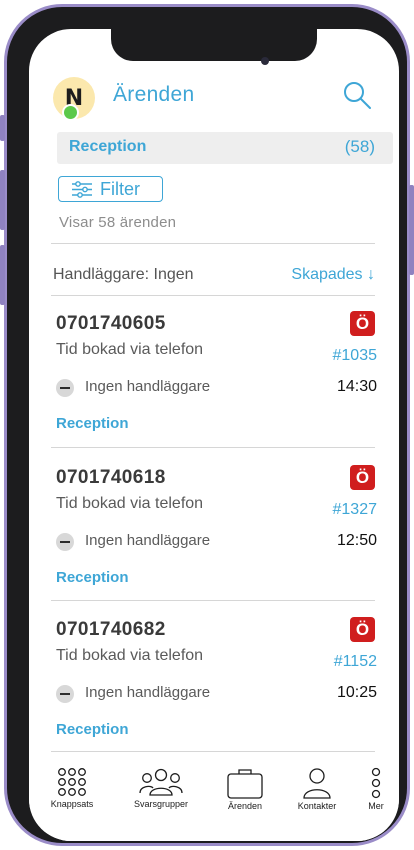 This screenshot has width=414, height=850. What do you see at coordinates (111, 477) in the screenshot?
I see `ticket-phone: 0701740618` at bounding box center [111, 477].